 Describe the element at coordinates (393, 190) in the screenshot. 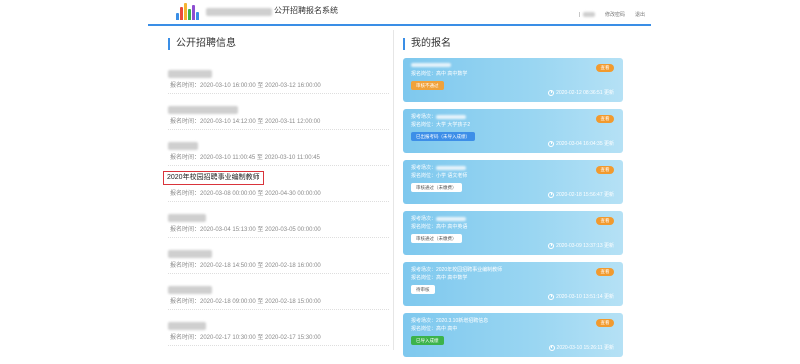

I see `column-divider` at that location.